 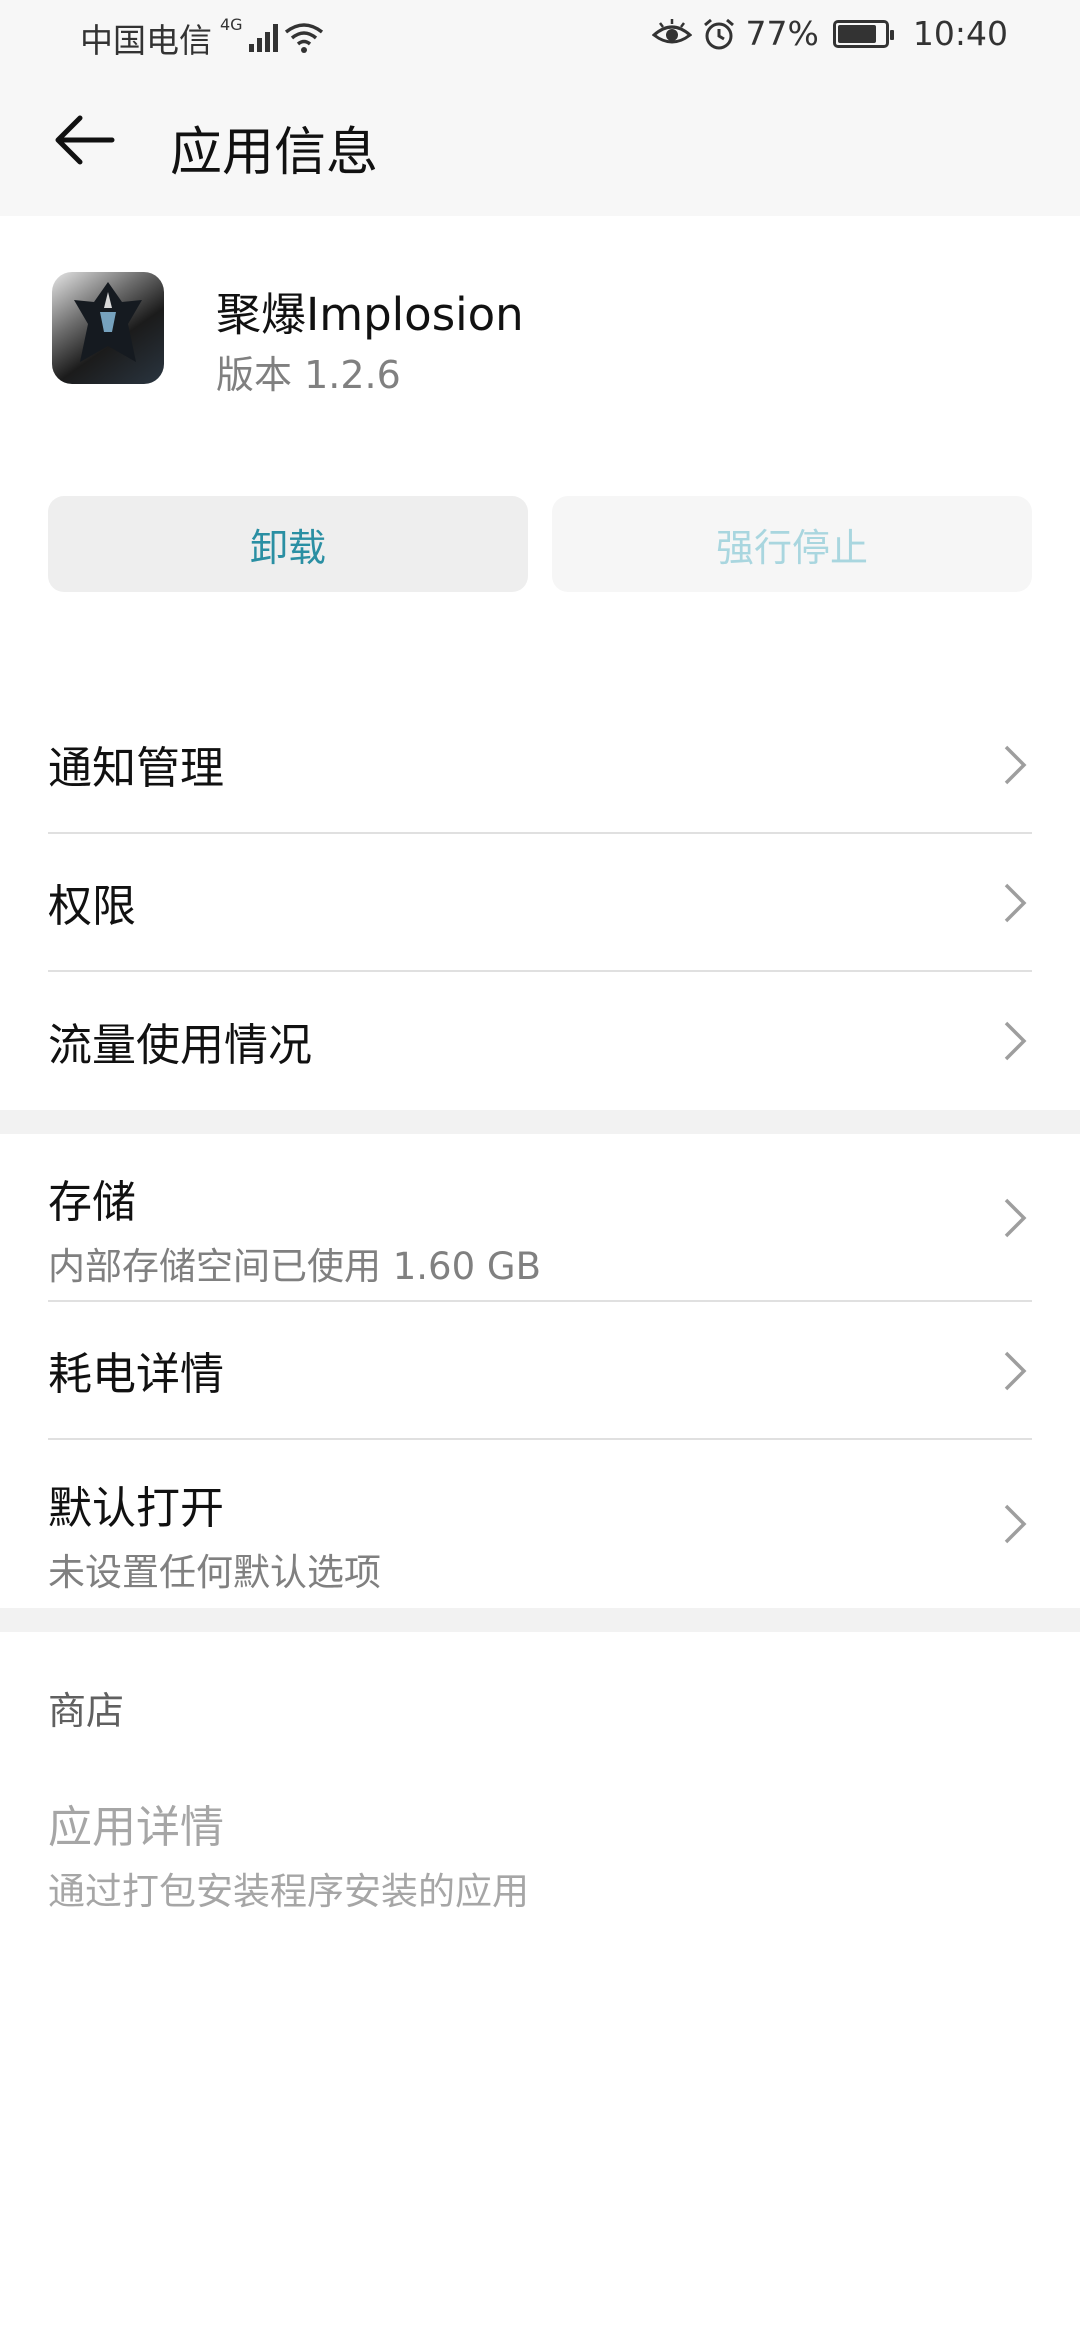 What do you see at coordinates (308, 375) in the screenshot?
I see `app-version: 版本 1.2.6` at bounding box center [308, 375].